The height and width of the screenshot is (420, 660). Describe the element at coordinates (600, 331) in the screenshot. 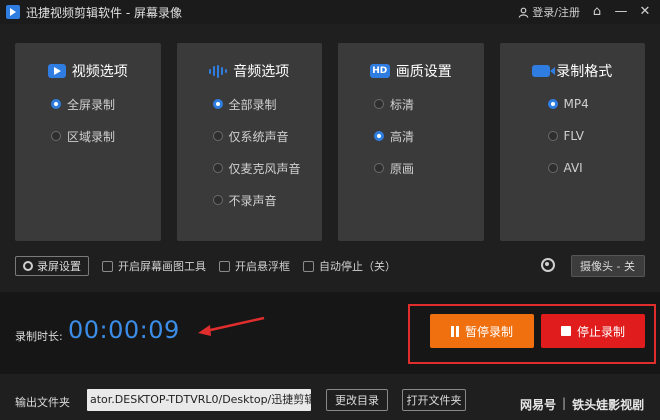

I see `stop-recording-label: 停止录制` at that location.